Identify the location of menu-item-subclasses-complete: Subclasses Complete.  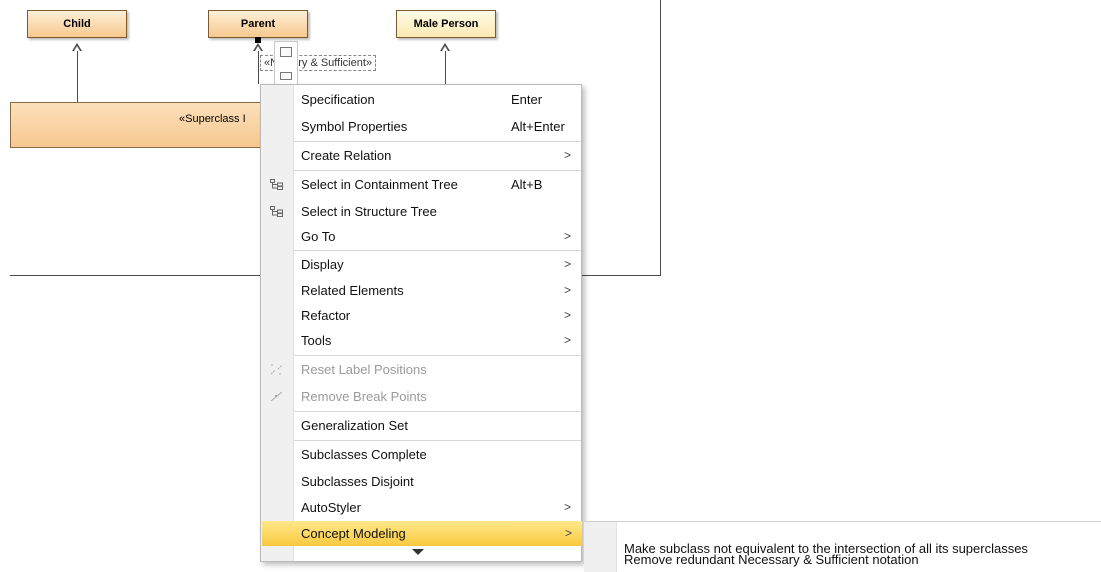
(421, 454).